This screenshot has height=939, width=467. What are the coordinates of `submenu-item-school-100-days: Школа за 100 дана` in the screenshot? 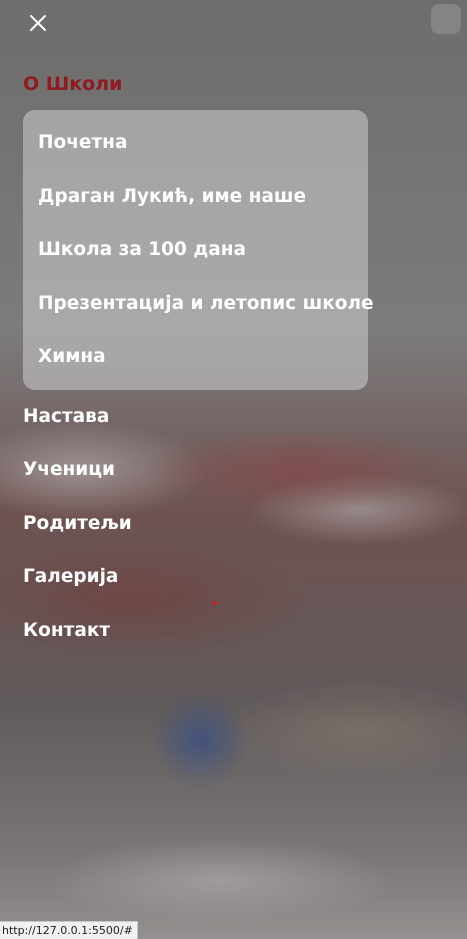 It's located at (195, 250).